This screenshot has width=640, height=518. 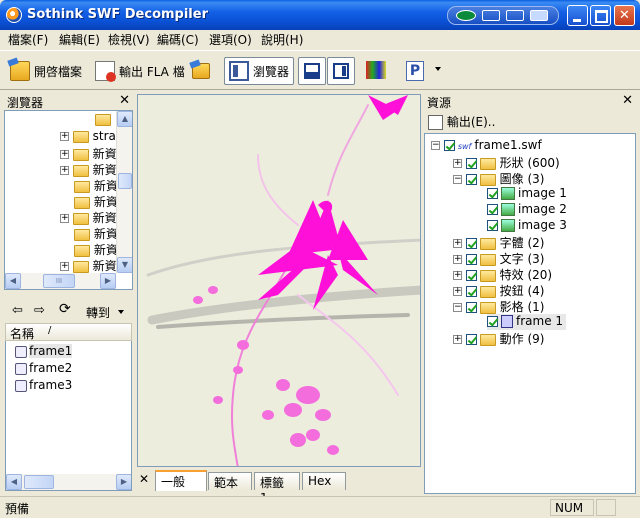 I want to click on panel-toggle-button, so click(x=341, y=71).